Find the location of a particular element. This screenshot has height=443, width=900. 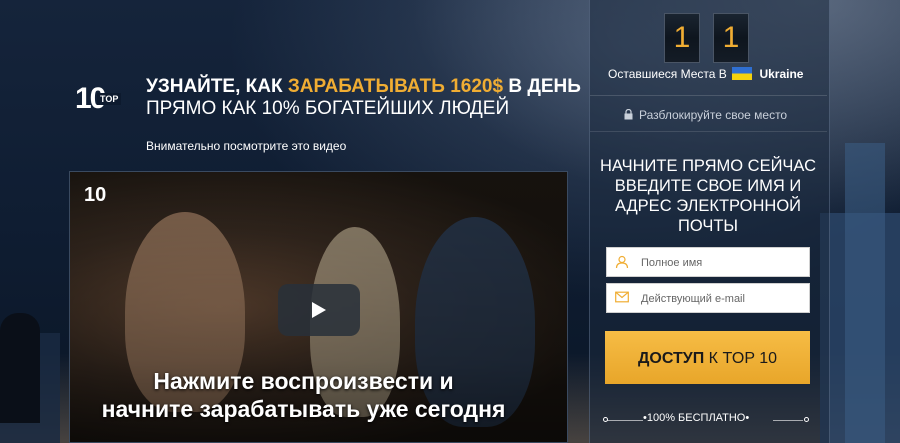

seats-label: Оставшиеся Места В is located at coordinates (667, 74).